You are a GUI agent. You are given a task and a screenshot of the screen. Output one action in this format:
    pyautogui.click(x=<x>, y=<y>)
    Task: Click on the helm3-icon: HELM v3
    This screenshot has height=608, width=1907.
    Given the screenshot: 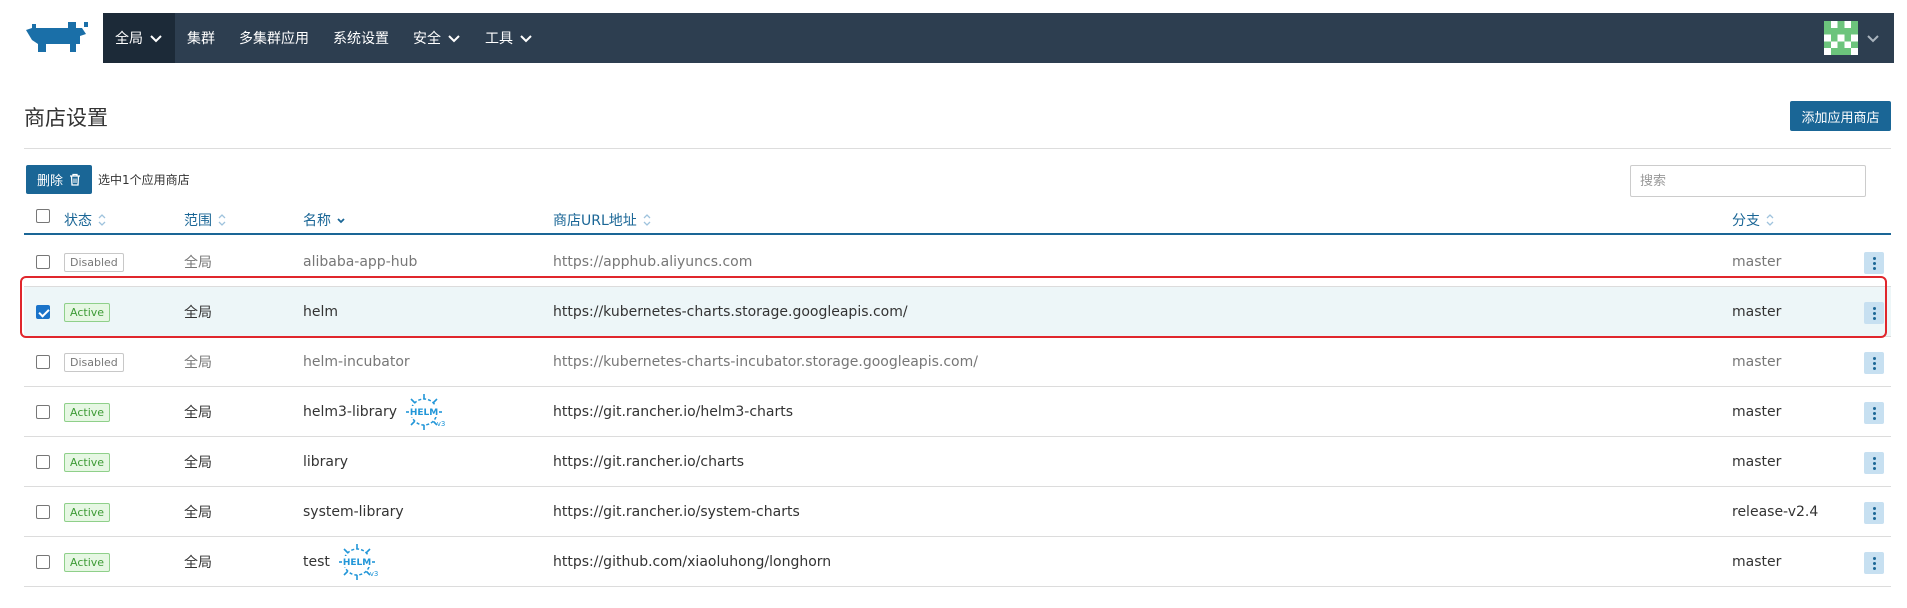 What is the action you would take?
    pyautogui.click(x=426, y=412)
    